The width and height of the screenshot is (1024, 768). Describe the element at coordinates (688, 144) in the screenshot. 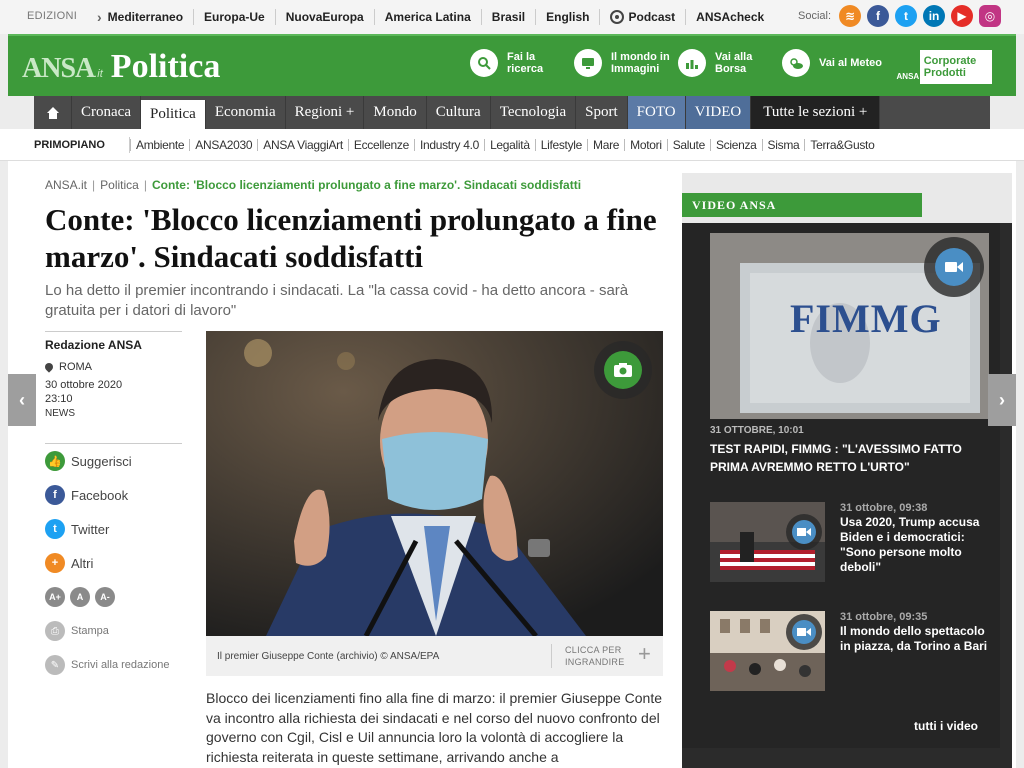

I see `subnav-item: Salute` at that location.